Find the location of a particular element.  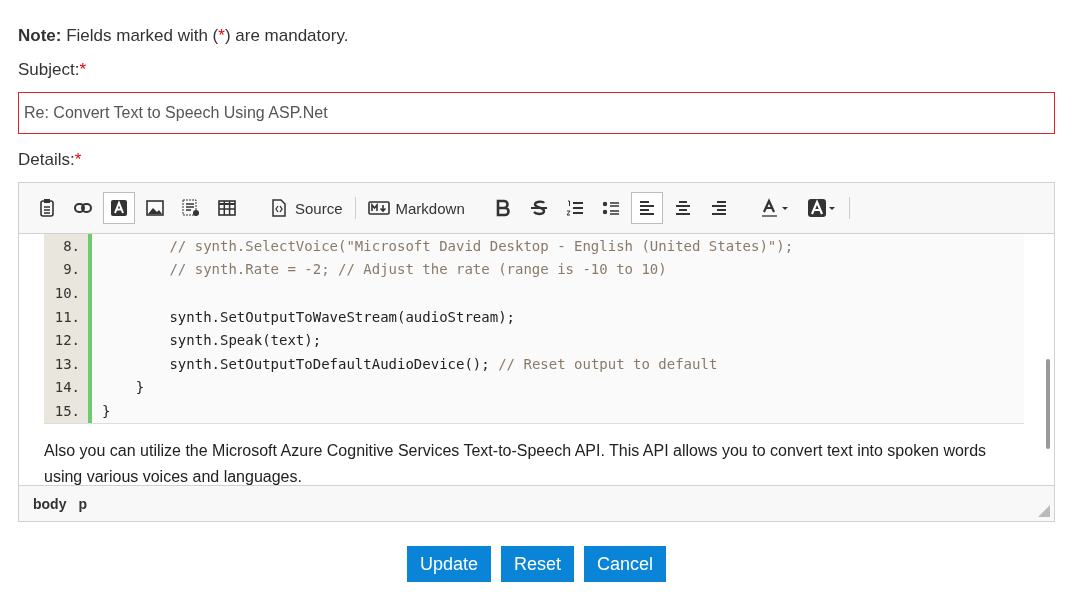

background-color-icon is located at coordinates (821, 208).